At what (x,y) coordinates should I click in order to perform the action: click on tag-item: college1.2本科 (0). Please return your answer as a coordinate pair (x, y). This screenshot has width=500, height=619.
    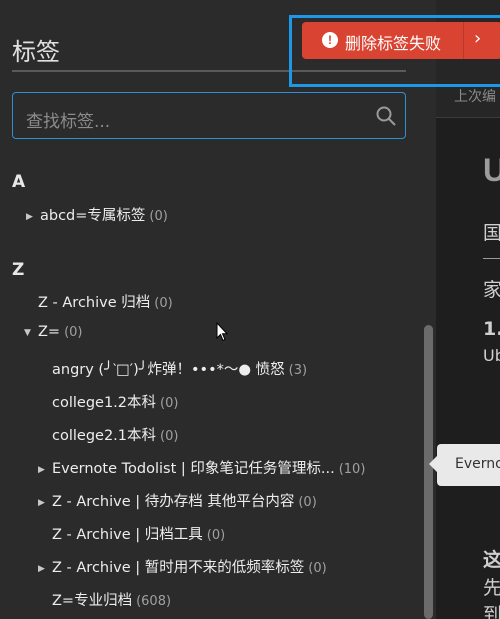
    Looking at the image, I should click on (108, 404).